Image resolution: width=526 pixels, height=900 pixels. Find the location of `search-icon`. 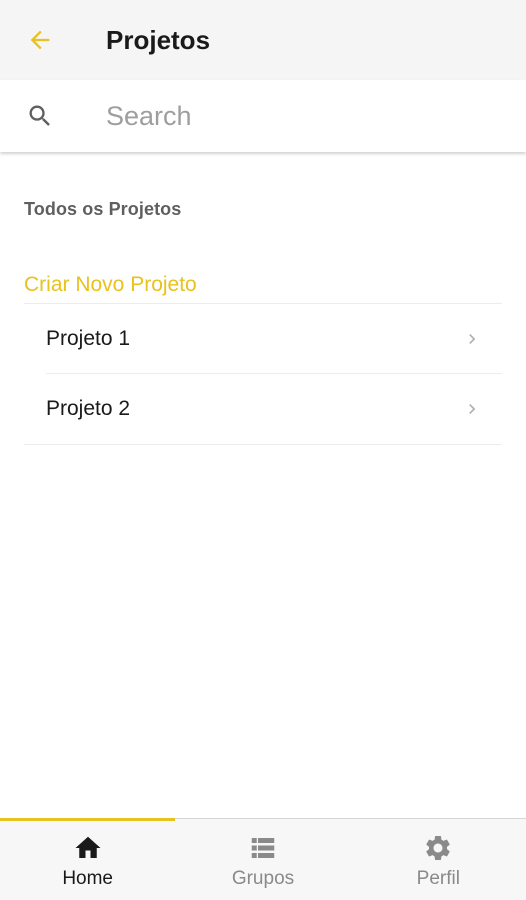

search-icon is located at coordinates (40, 116).